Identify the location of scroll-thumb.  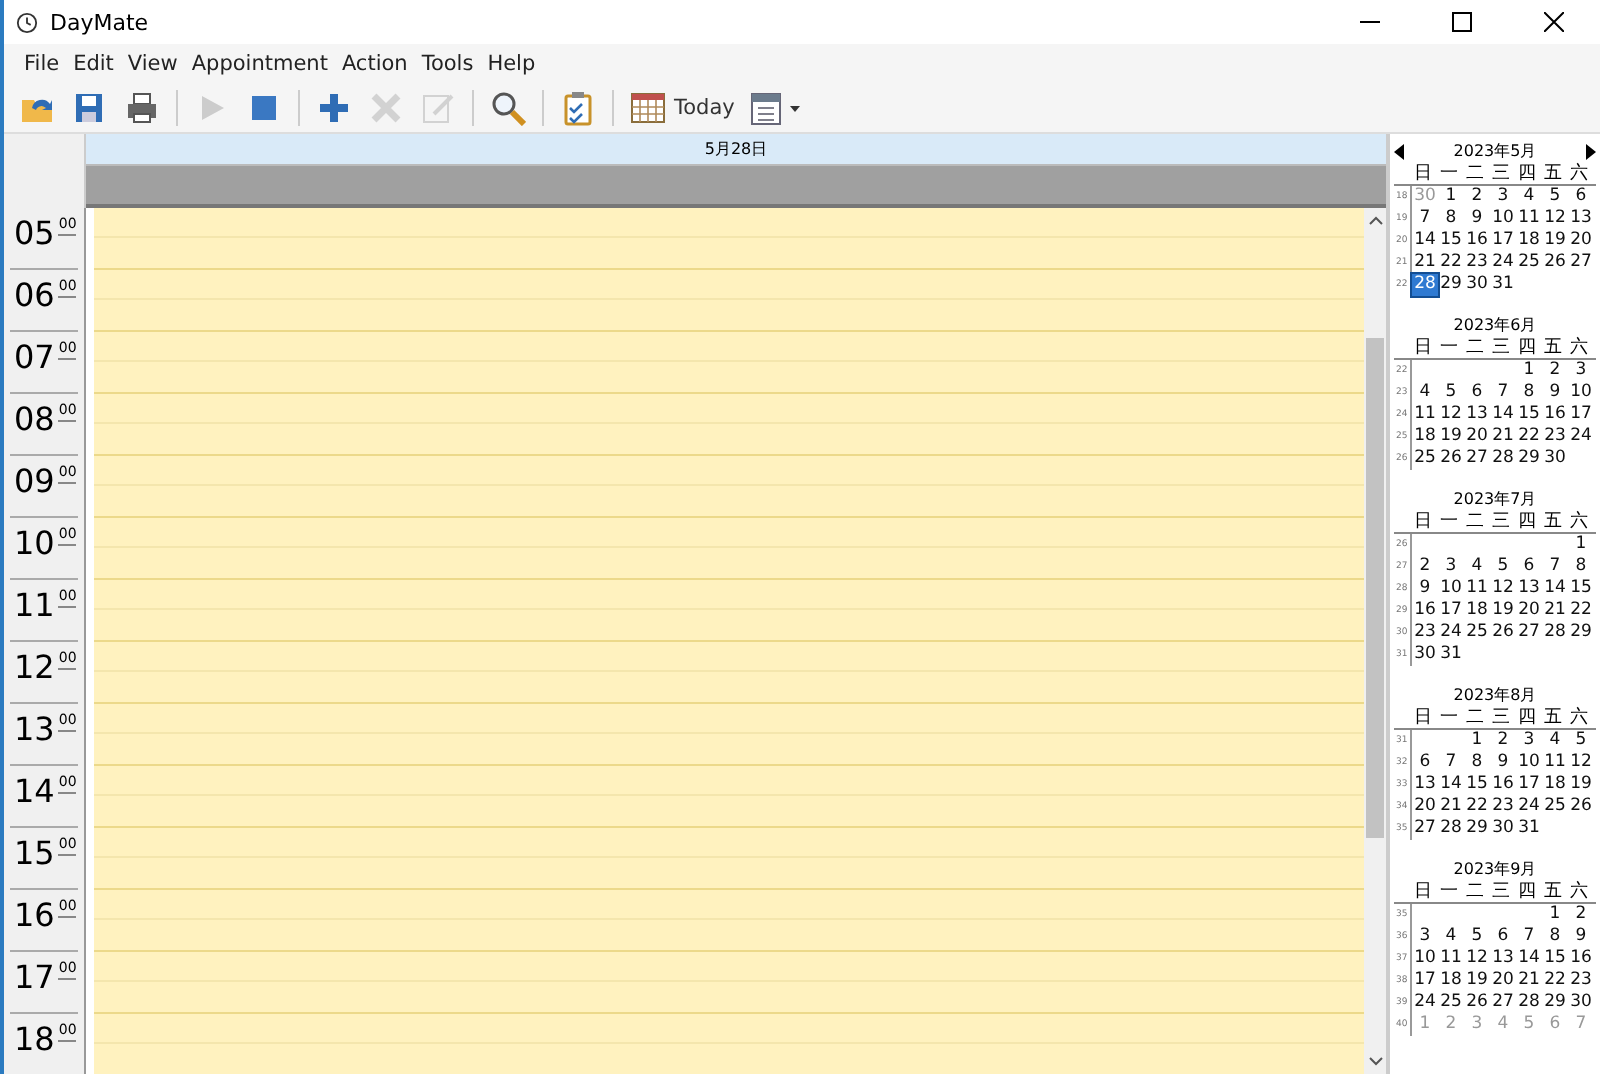
(1375, 588).